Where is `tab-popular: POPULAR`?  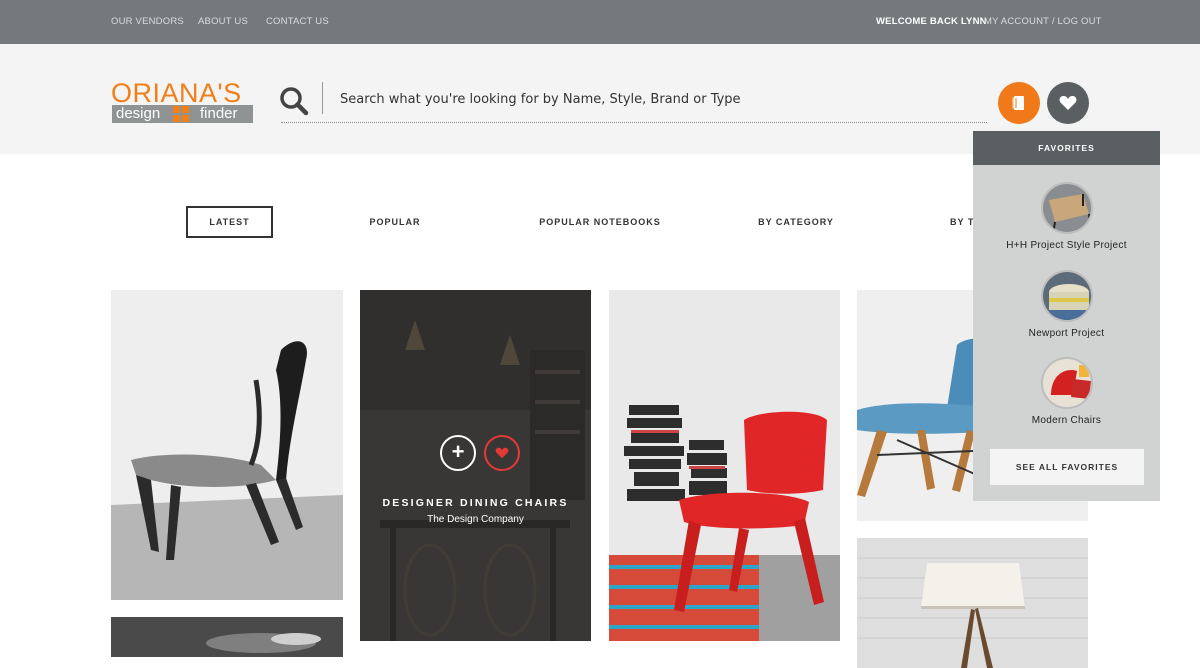
tab-popular: POPULAR is located at coordinates (395, 222).